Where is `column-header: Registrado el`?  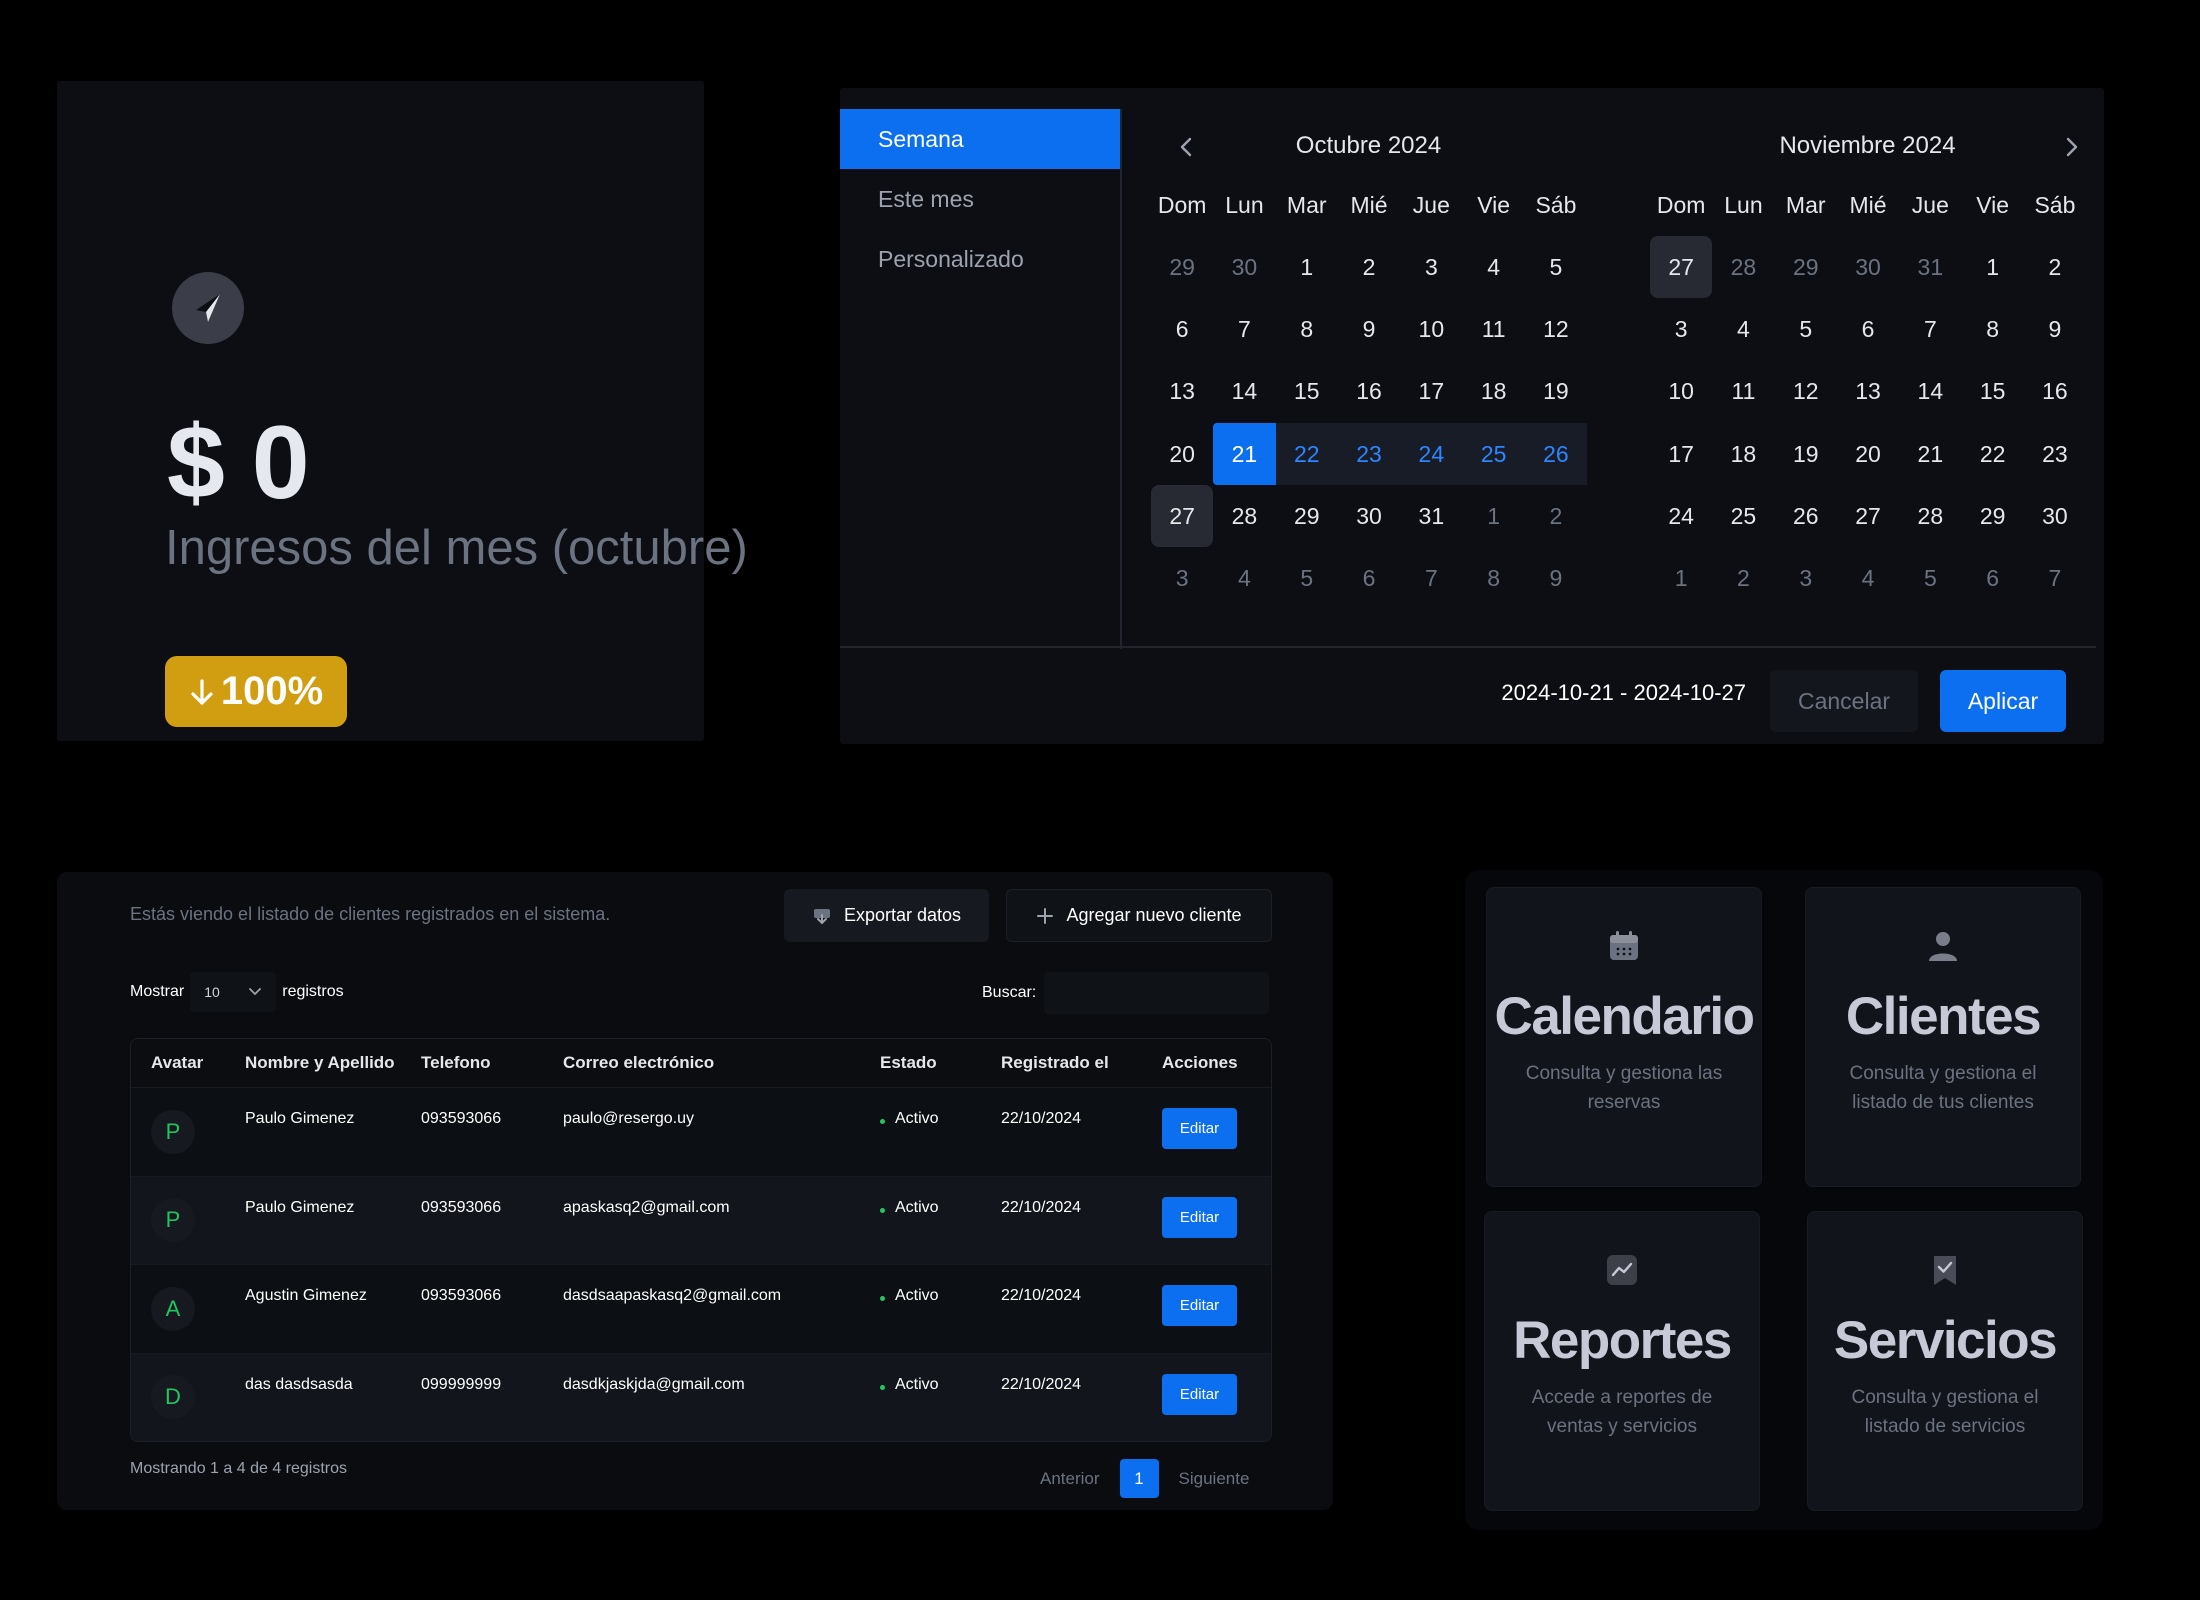
column-header: Registrado el is located at coordinates (1061, 1063).